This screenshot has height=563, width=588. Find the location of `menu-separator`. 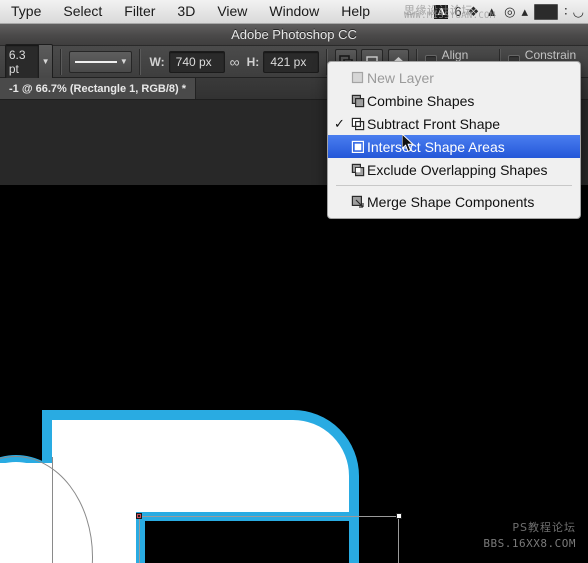

menu-separator is located at coordinates (454, 185).